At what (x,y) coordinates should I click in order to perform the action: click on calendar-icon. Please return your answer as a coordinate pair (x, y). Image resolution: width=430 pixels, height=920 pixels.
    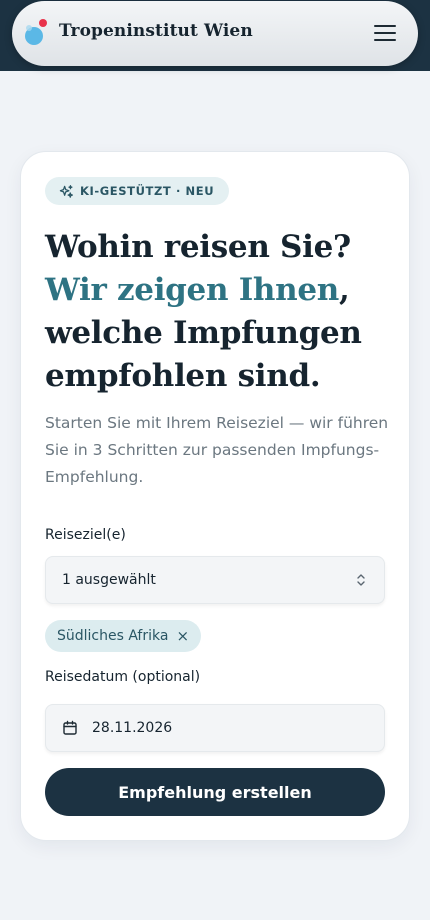
    Looking at the image, I should click on (70, 727).